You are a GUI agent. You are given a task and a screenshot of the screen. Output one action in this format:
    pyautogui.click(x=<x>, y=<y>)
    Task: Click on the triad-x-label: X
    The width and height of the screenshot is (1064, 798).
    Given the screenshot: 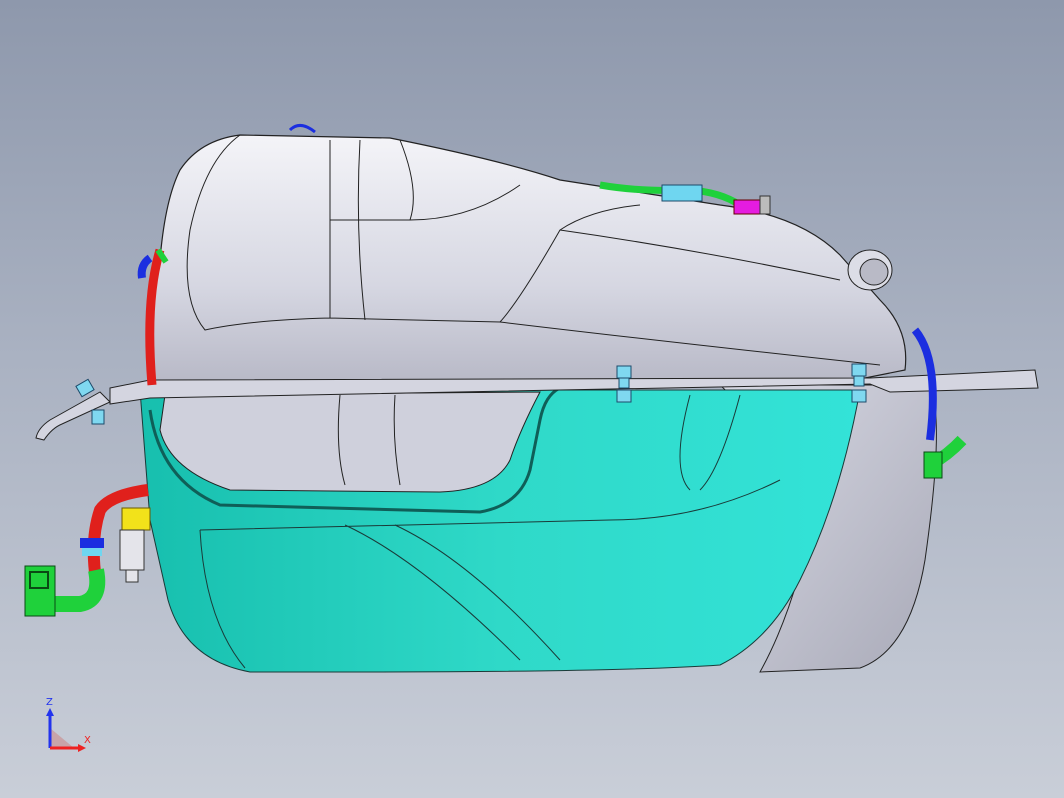 What is the action you would take?
    pyautogui.click(x=87, y=740)
    